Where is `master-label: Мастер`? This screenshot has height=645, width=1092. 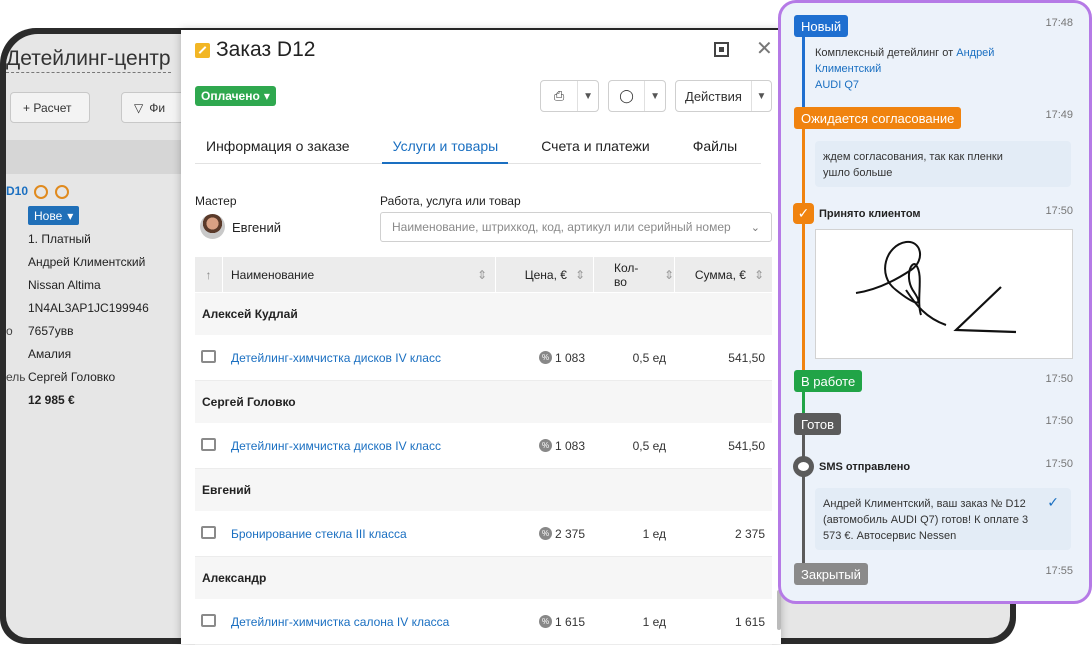 master-label: Мастер is located at coordinates (216, 201).